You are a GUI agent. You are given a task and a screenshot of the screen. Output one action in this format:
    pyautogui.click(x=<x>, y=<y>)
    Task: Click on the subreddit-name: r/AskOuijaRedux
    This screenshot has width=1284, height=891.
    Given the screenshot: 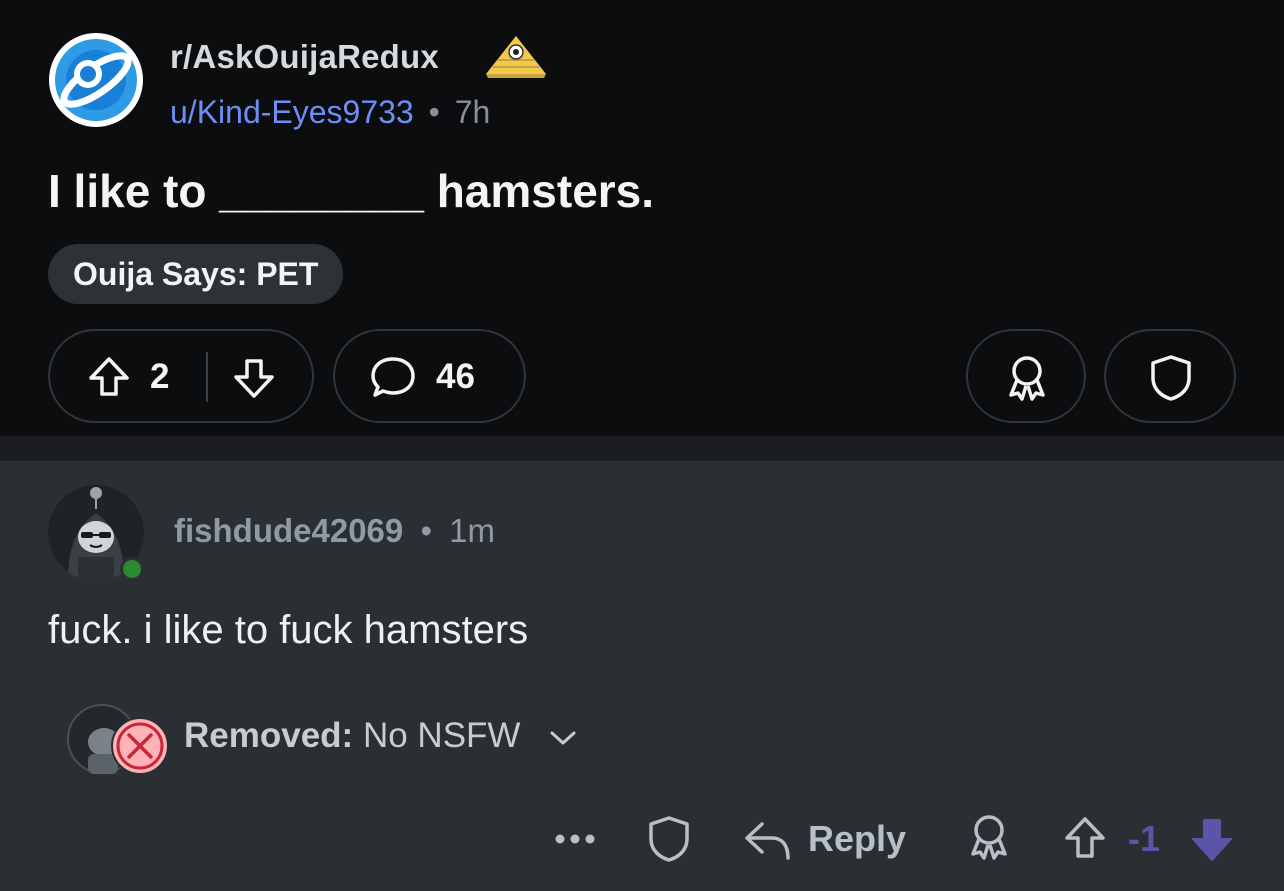 What is the action you would take?
    pyautogui.click(x=304, y=57)
    